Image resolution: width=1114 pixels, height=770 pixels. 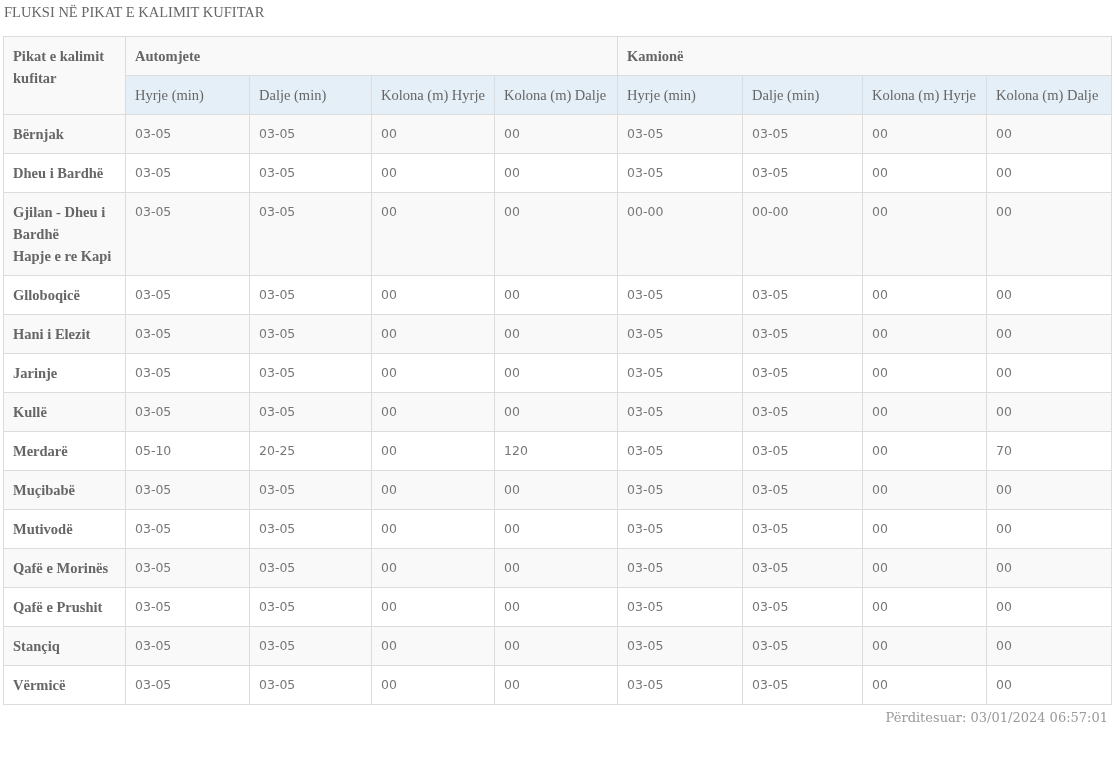 I want to click on updated-timestamp: Përditesuar: 03/01/2024 06:57:01, so click(x=996, y=717).